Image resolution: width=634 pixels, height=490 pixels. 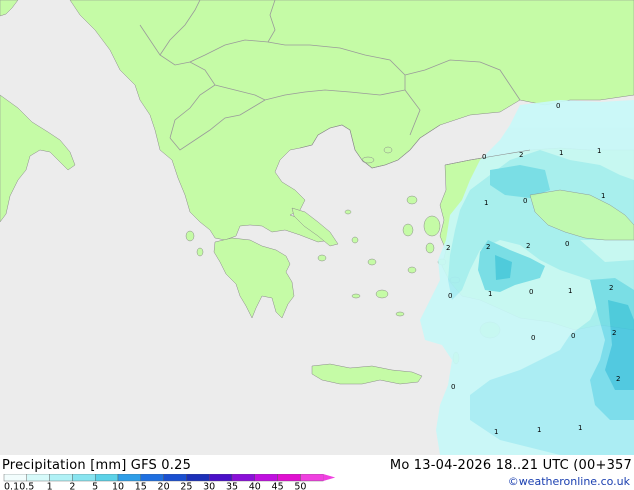 I want to click on color-scale-tick: 2, so click(x=72, y=486).